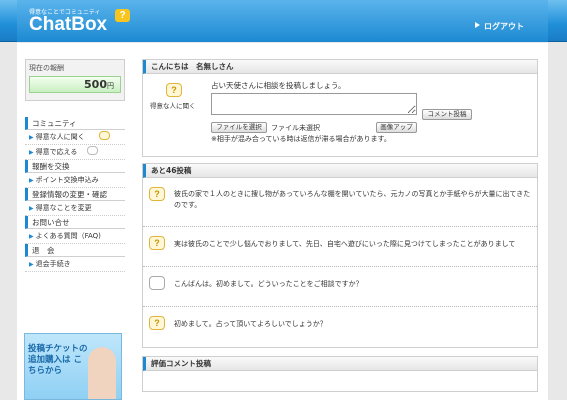 Image resolution: width=567 pixels, height=400 pixels. Describe the element at coordinates (46, 68) in the screenshot. I see `reward-title: 現在の報酬` at that location.